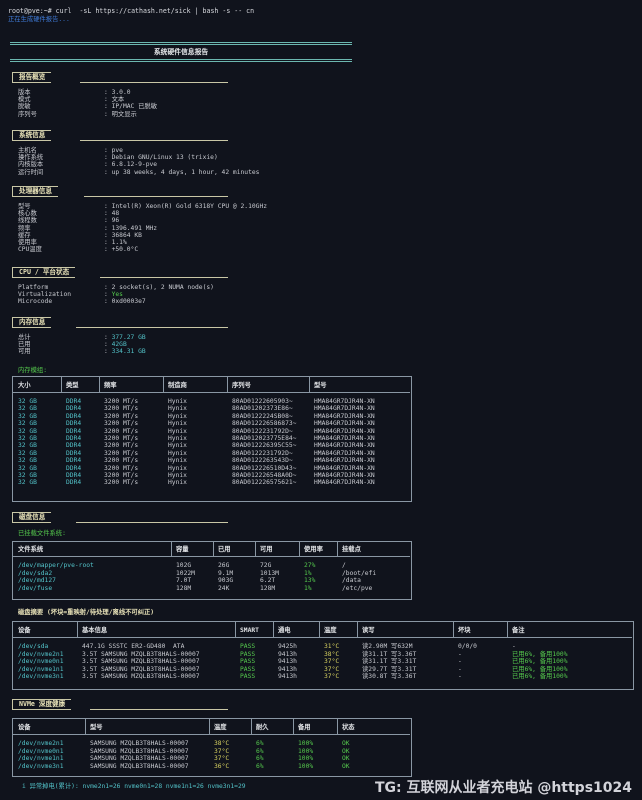 This screenshot has height=800, width=642. I want to click on section-title-disk-summary: 磁盘摘要 (坏块=重映射/待处理/离线不可纠正), so click(86, 612).